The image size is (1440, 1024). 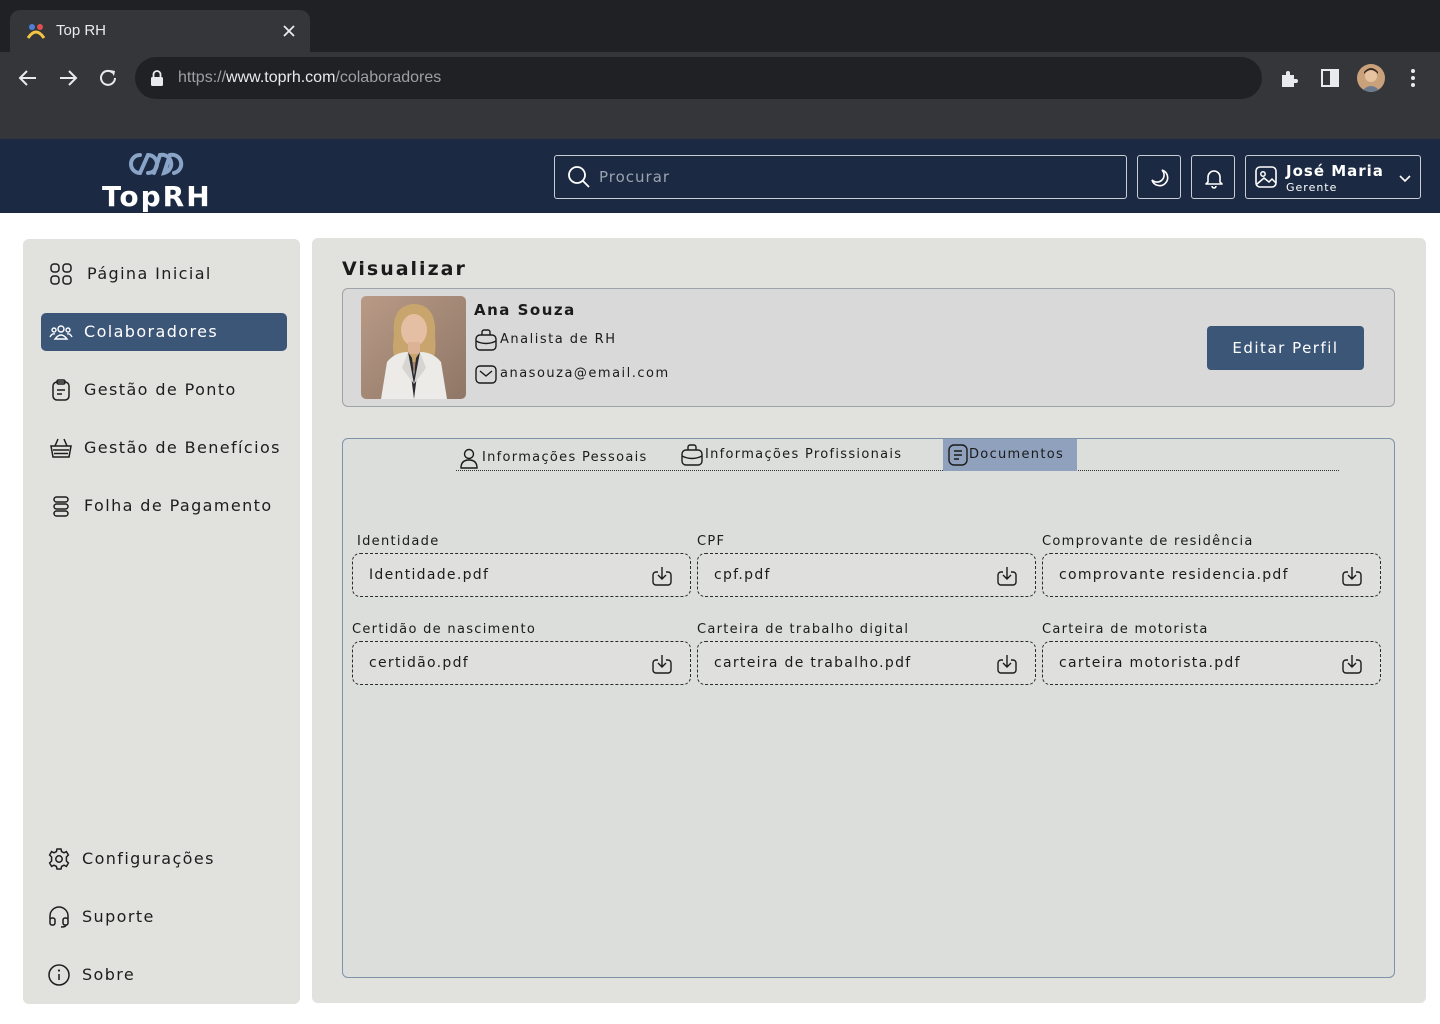 I want to click on file-name: carteira motorista.pdf, so click(x=1150, y=663).